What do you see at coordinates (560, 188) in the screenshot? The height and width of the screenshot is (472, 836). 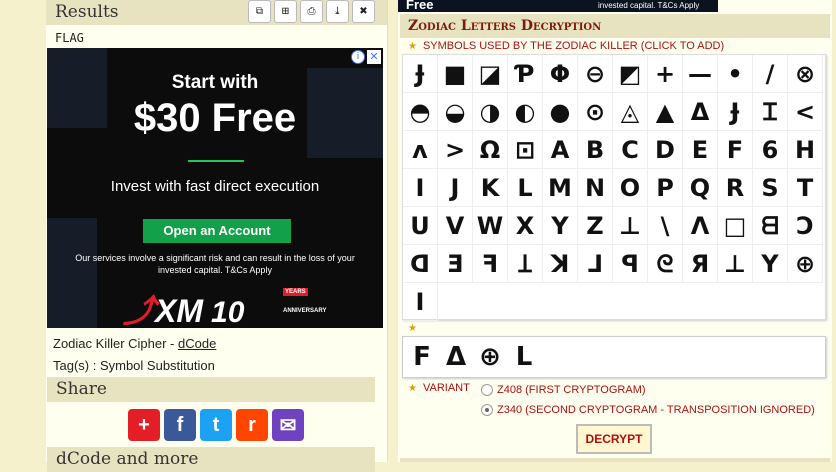 I see `symbol-cell: M` at bounding box center [560, 188].